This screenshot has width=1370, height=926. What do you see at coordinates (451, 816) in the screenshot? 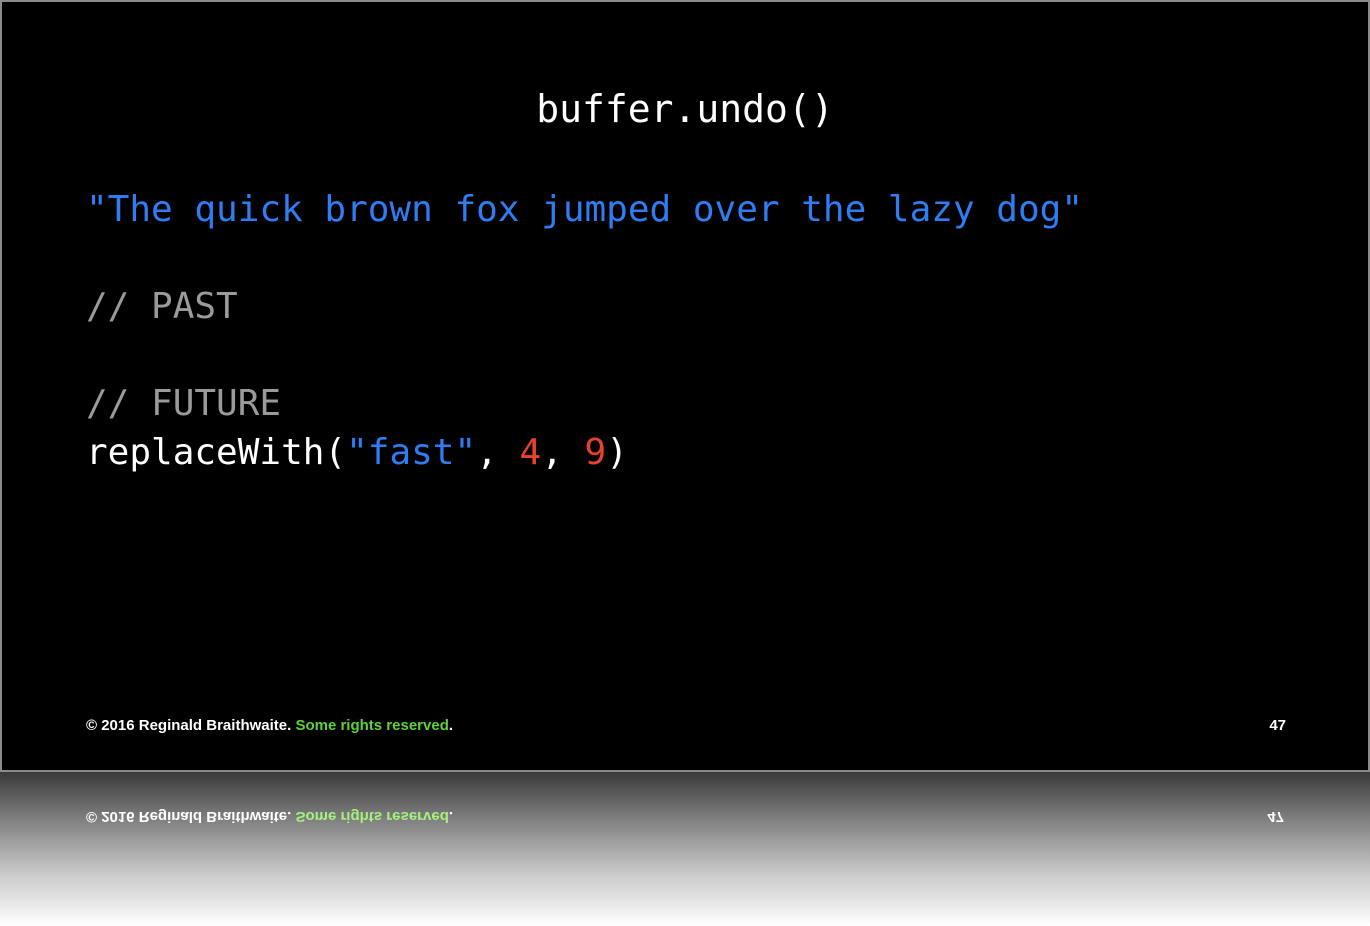
I see `reflected-footer-period: .` at bounding box center [451, 816].